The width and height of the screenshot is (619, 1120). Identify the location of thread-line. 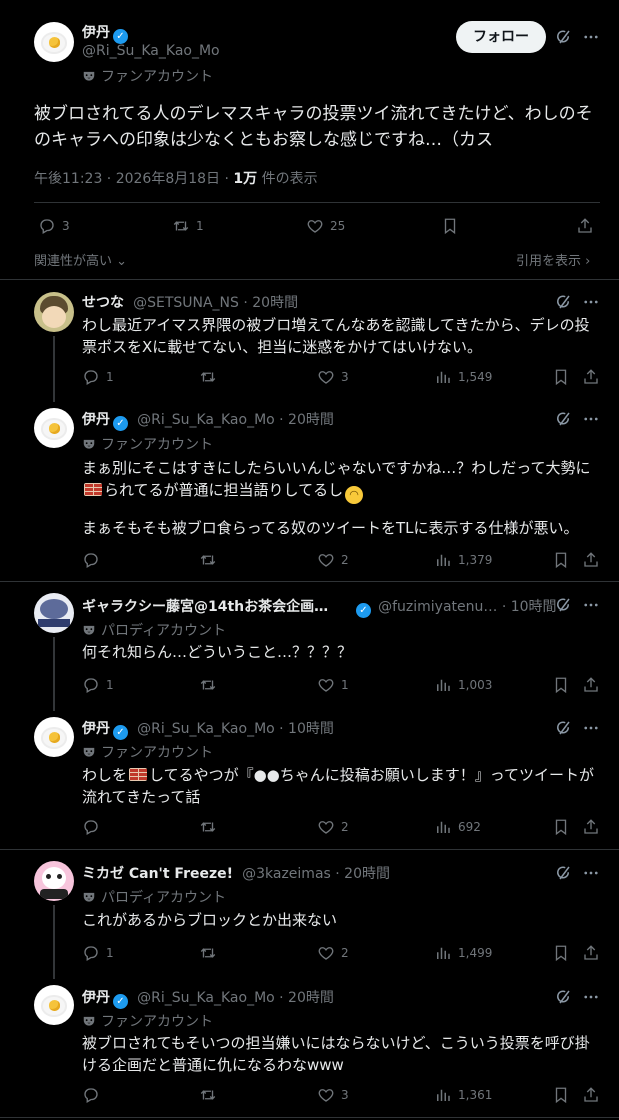
(54, 942).